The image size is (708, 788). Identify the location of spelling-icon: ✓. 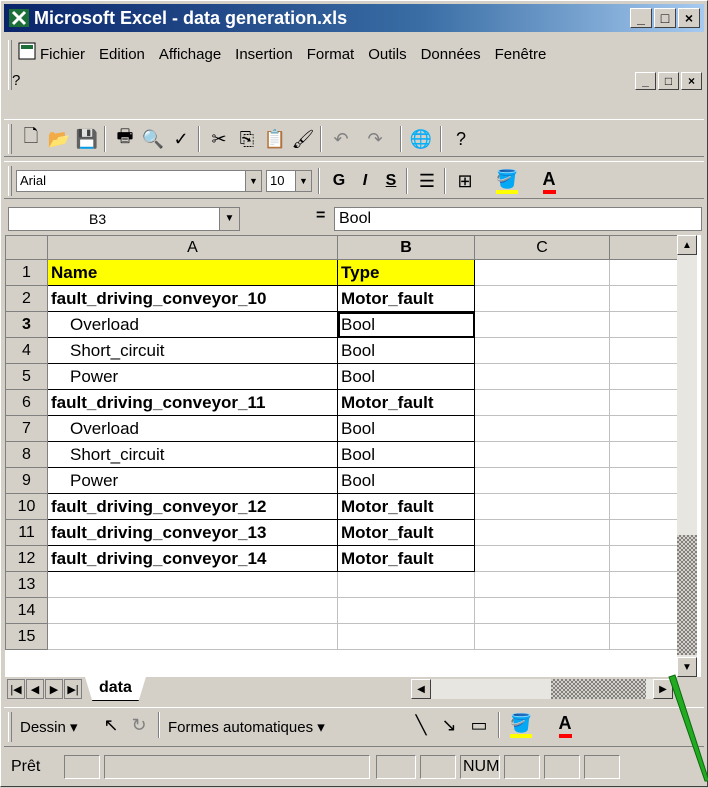
(181, 139).